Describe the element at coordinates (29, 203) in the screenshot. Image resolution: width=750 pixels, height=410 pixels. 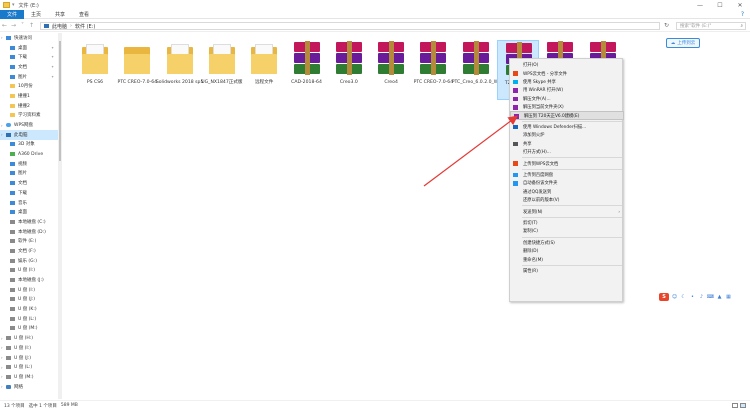
I see `sidebar-item: 音乐` at that location.